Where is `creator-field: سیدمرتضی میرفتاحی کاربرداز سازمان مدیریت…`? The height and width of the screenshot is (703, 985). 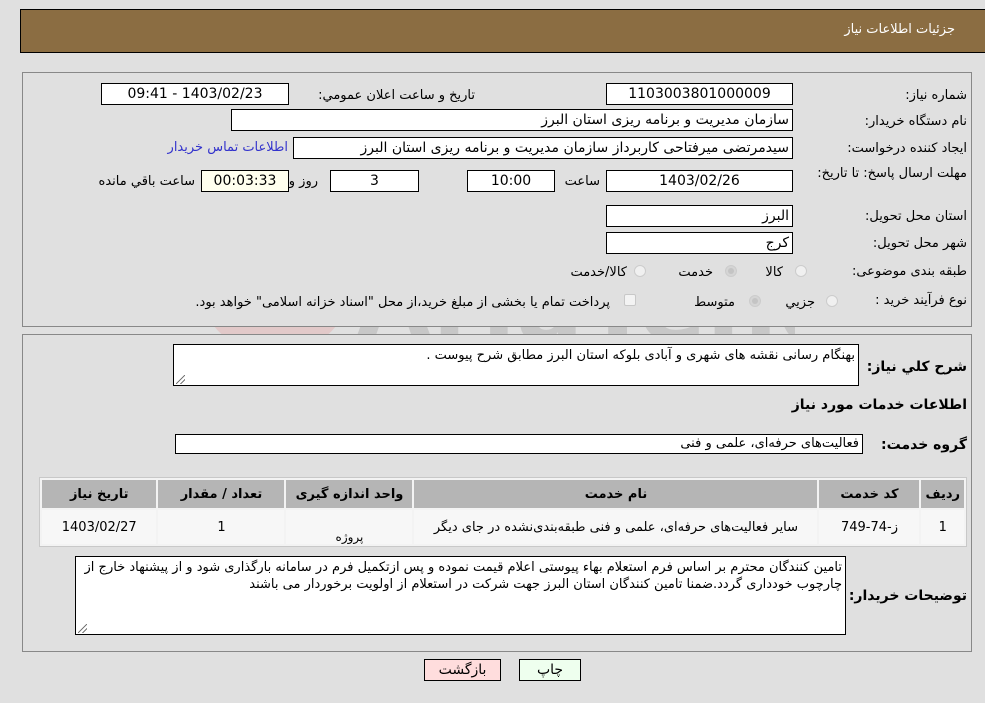
creator-field: سیدمرتضی میرفتاحی کاربرداز سازمان مدیریت… is located at coordinates (543, 148).